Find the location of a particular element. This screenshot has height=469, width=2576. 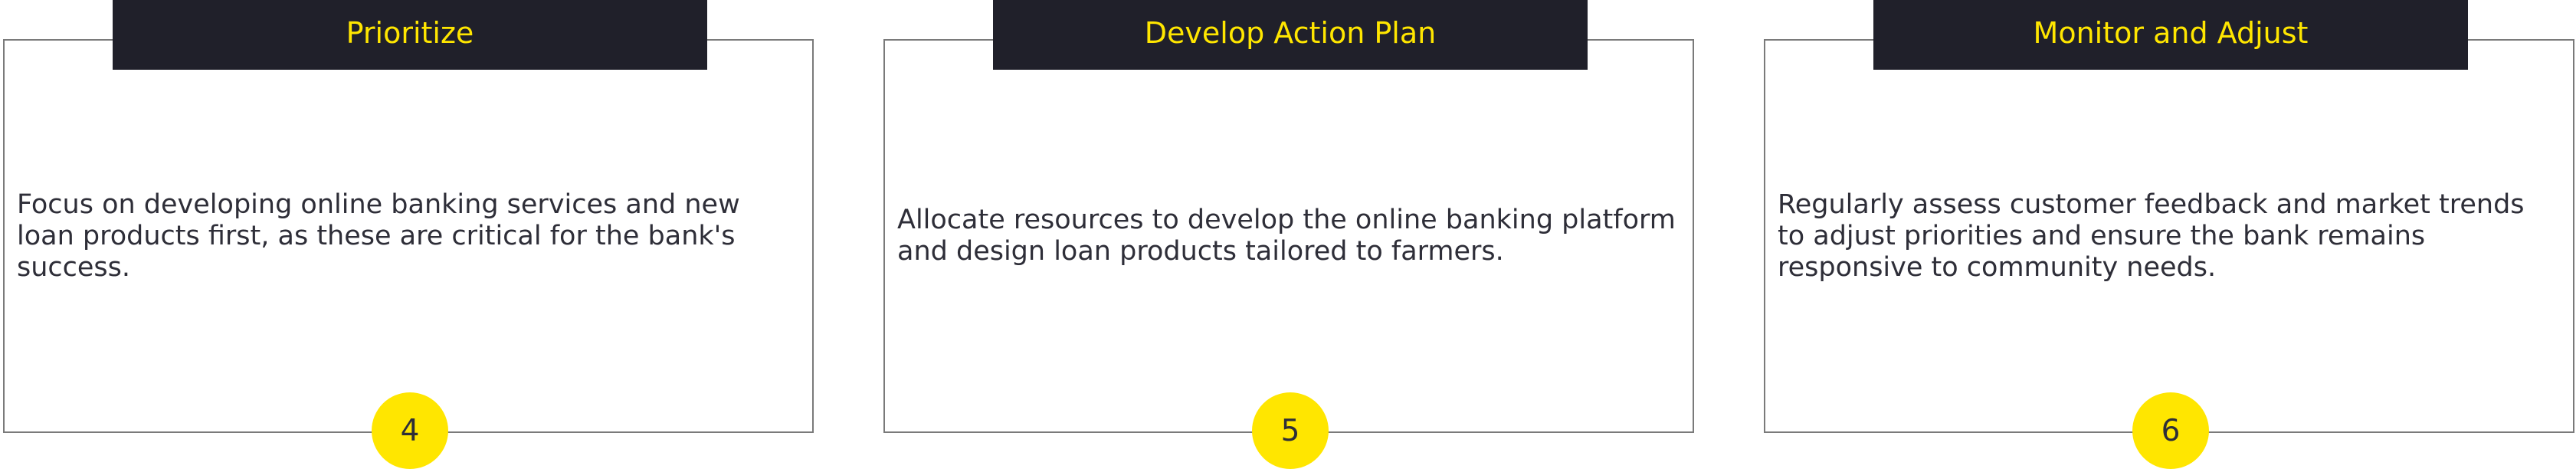

step-number-badge: 6 is located at coordinates (2171, 431).